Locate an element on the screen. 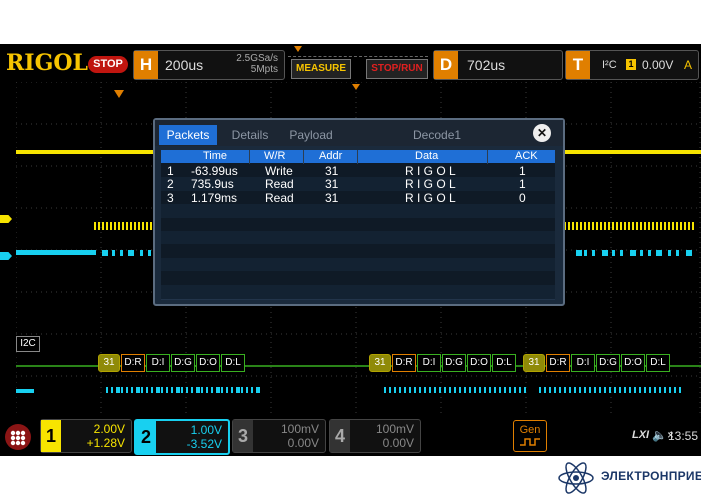 This screenshot has width=701, height=500. decode-tab-bar: Packets Details Payload Decode1 ✕ is located at coordinates (359, 133).